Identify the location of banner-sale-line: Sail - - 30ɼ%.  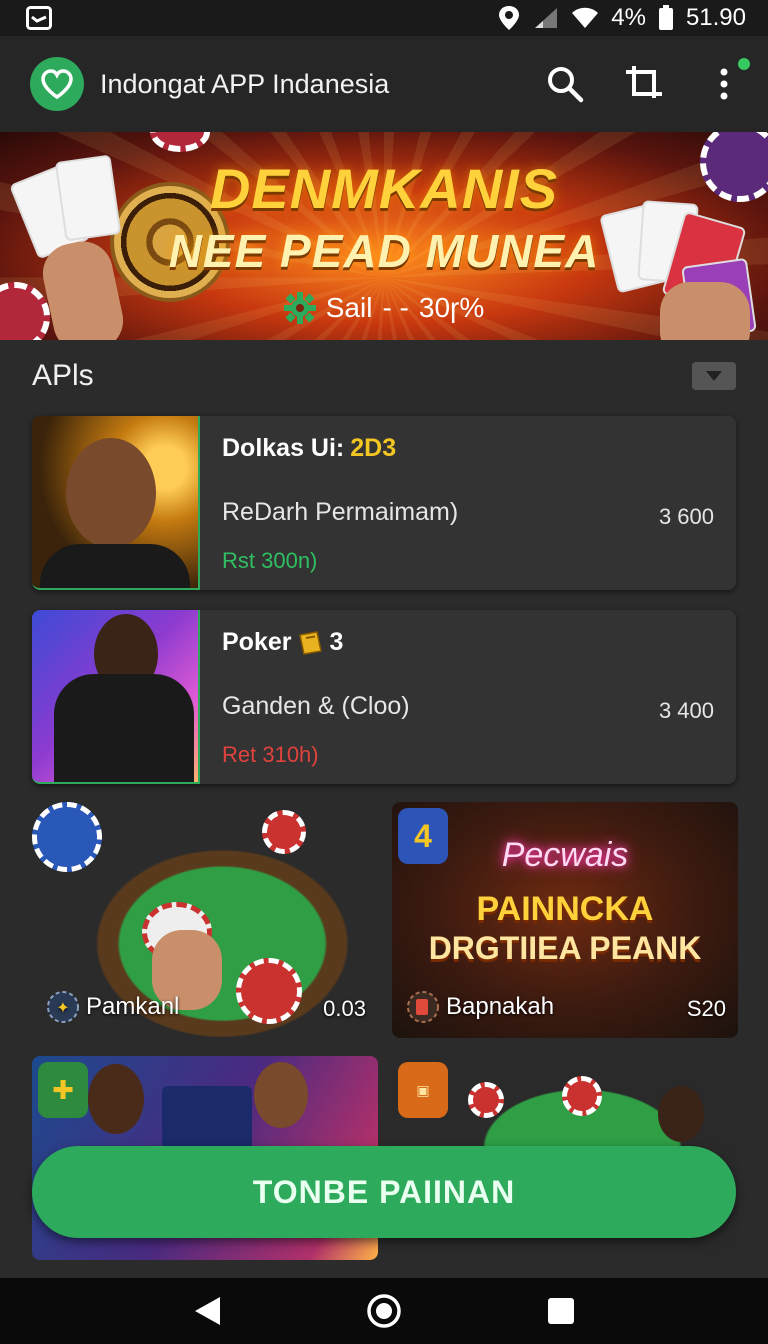
(384, 308).